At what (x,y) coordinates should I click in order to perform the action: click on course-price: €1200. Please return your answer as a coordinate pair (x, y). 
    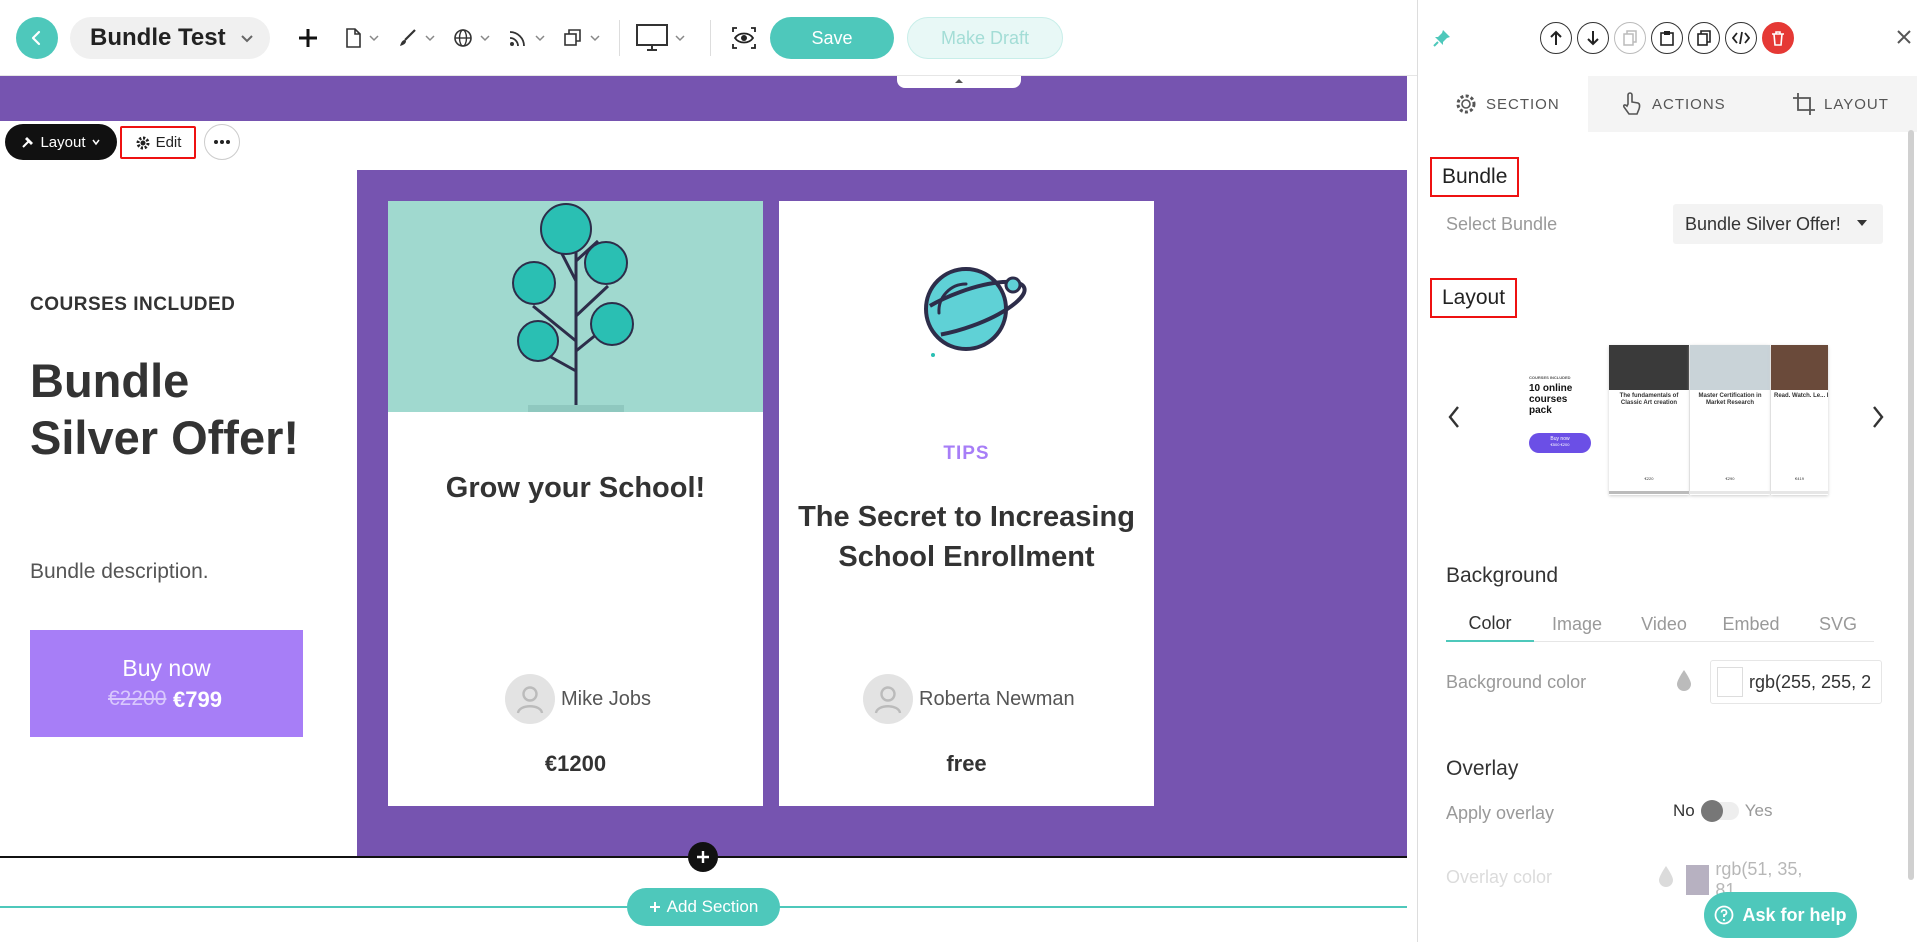
    Looking at the image, I should click on (575, 763).